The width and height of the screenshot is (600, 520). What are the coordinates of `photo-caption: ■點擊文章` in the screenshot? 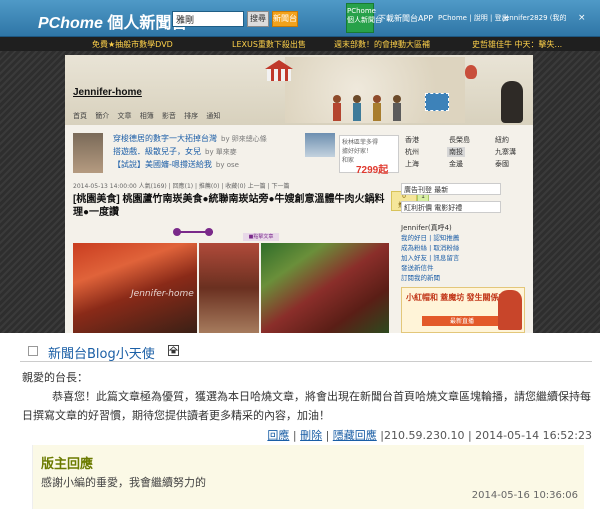 It's located at (261, 237).